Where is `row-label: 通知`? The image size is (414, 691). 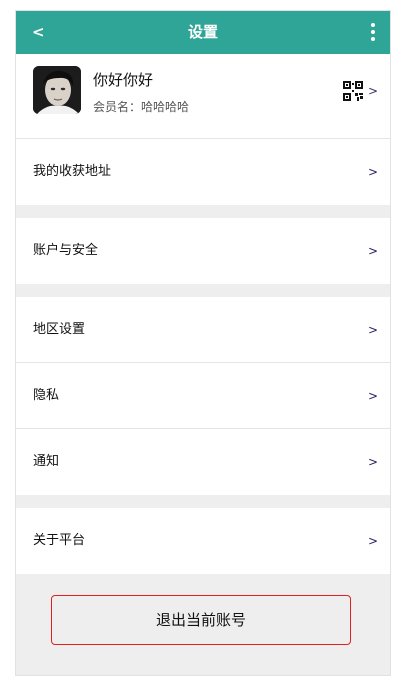
row-label: 通知 is located at coordinates (46, 461).